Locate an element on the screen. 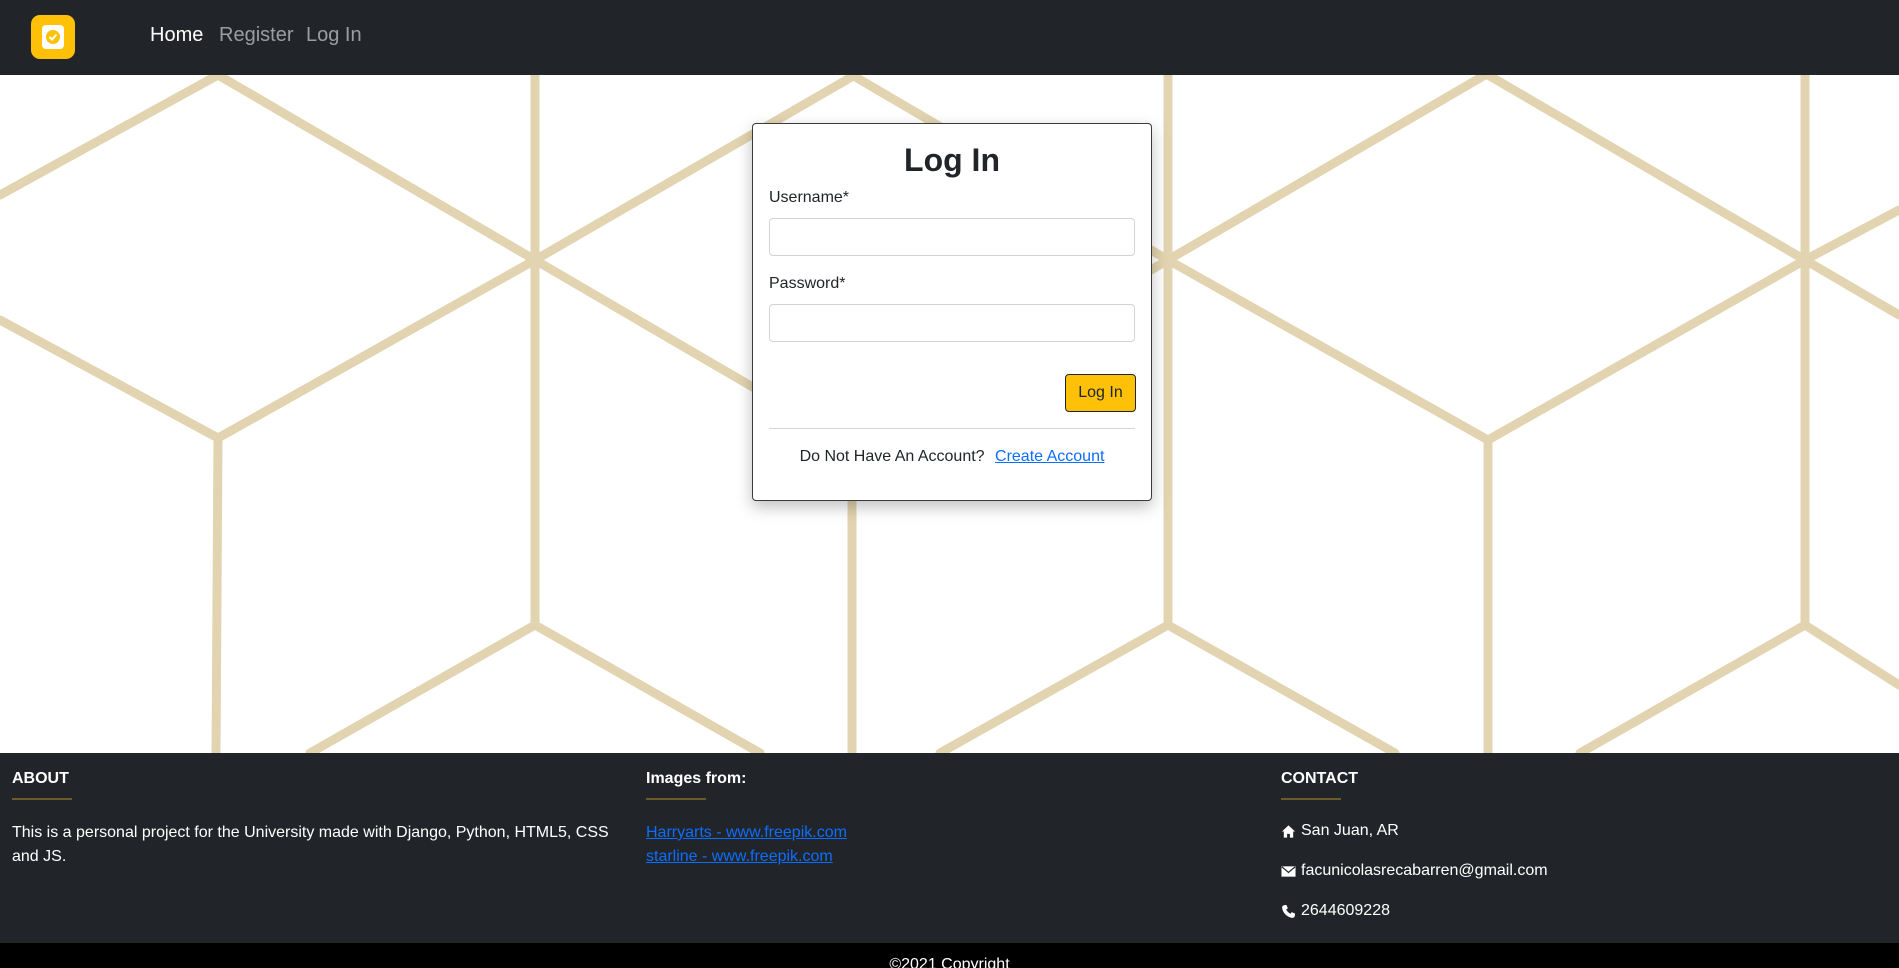 This screenshot has height=968, width=1899. image-credit-link-harryarts: Harryarts - www.freepik.com is located at coordinates (896, 833).